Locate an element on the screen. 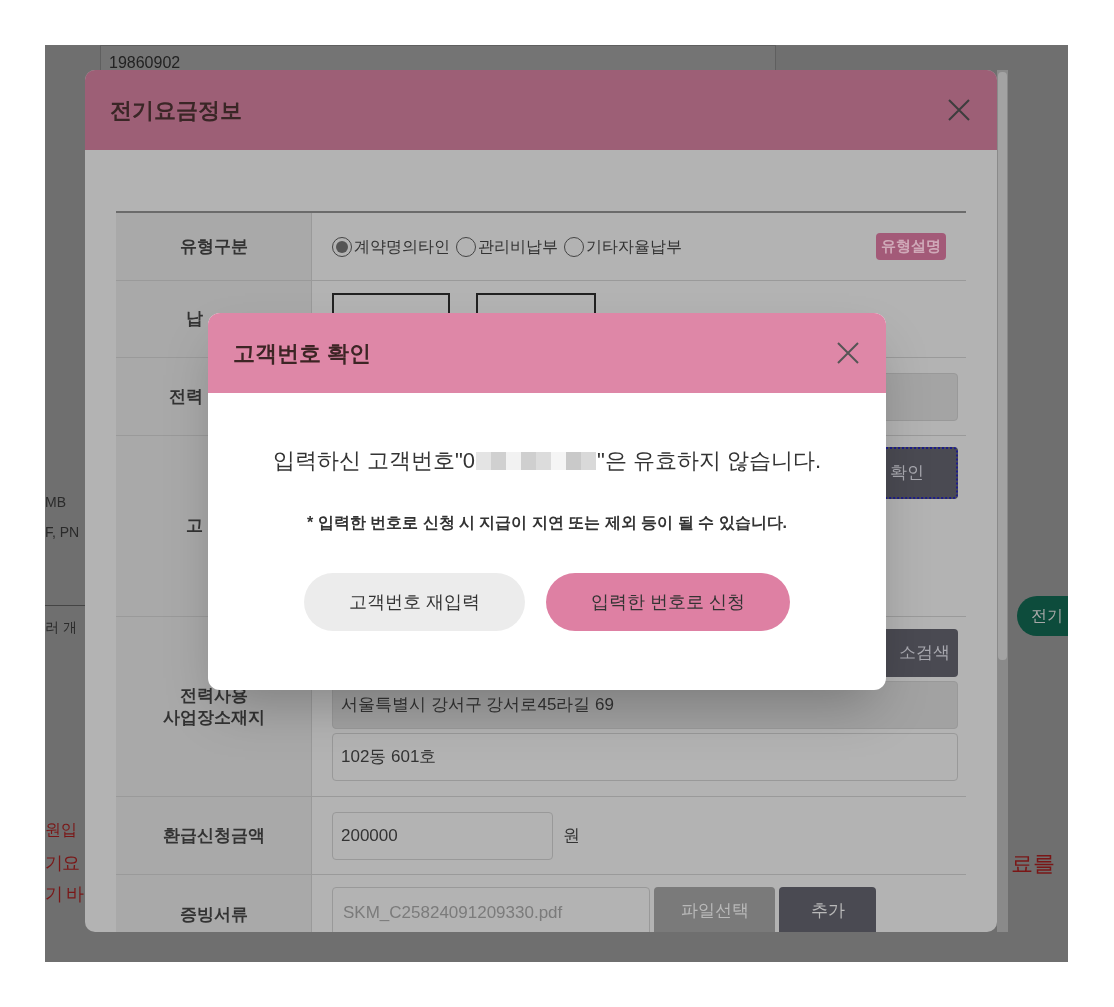  radio-option: 기타자율납부 is located at coordinates (623, 246).